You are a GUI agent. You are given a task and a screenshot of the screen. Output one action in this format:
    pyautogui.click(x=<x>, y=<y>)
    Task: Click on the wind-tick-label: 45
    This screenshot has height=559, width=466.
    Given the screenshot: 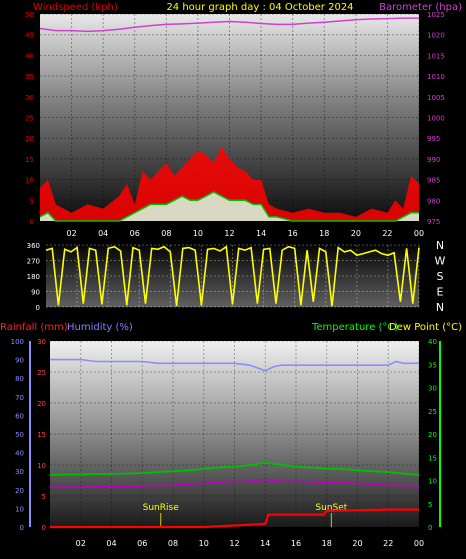 What is the action you would take?
    pyautogui.click(x=29, y=36)
    